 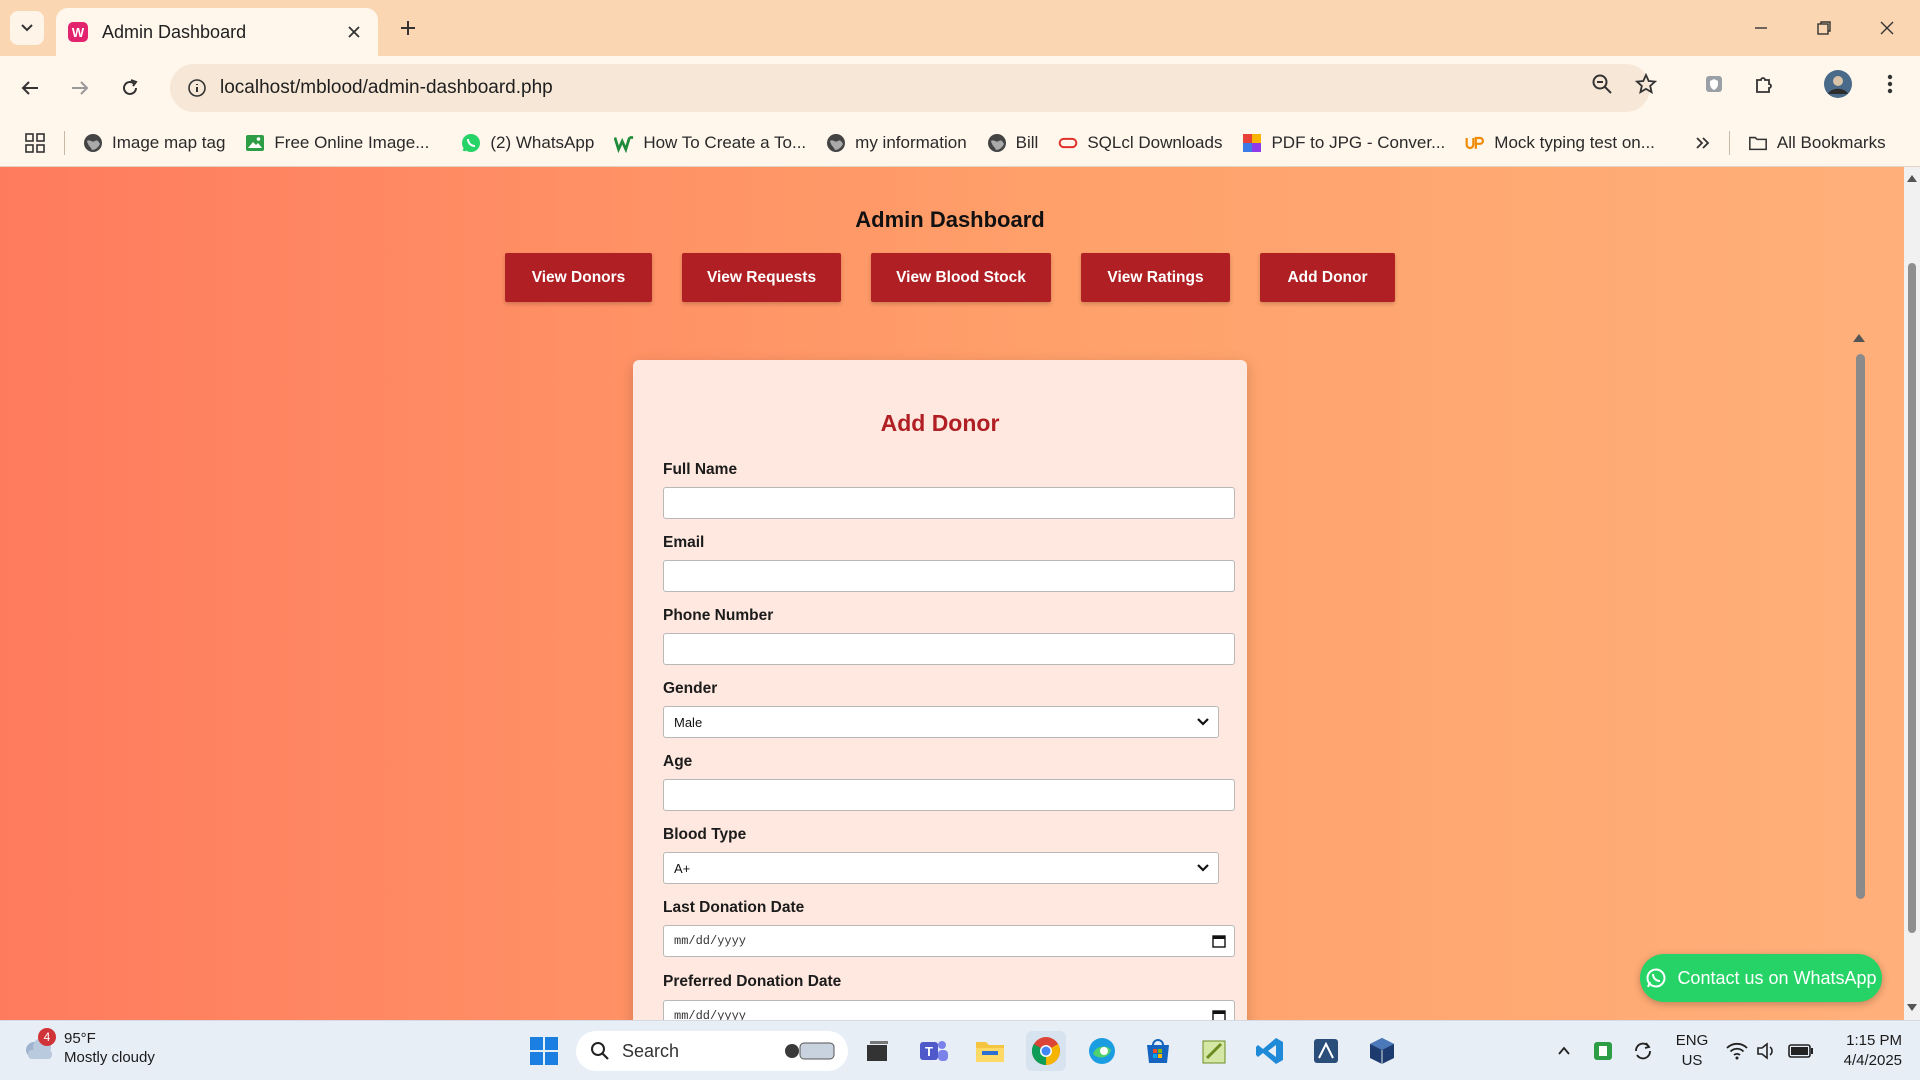 I want to click on forward-button, so click(x=80, y=88).